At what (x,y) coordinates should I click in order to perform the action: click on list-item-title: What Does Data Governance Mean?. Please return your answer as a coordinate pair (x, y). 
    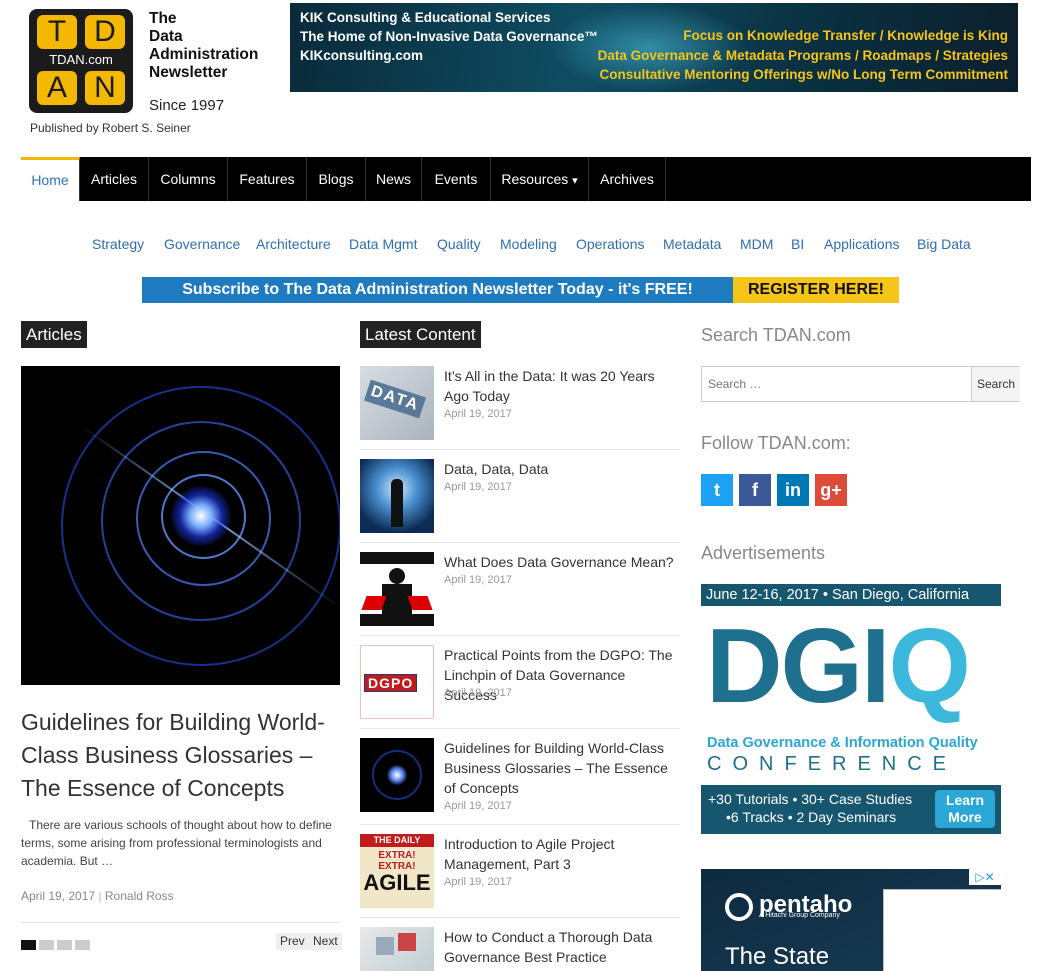
    Looking at the image, I should click on (562, 562).